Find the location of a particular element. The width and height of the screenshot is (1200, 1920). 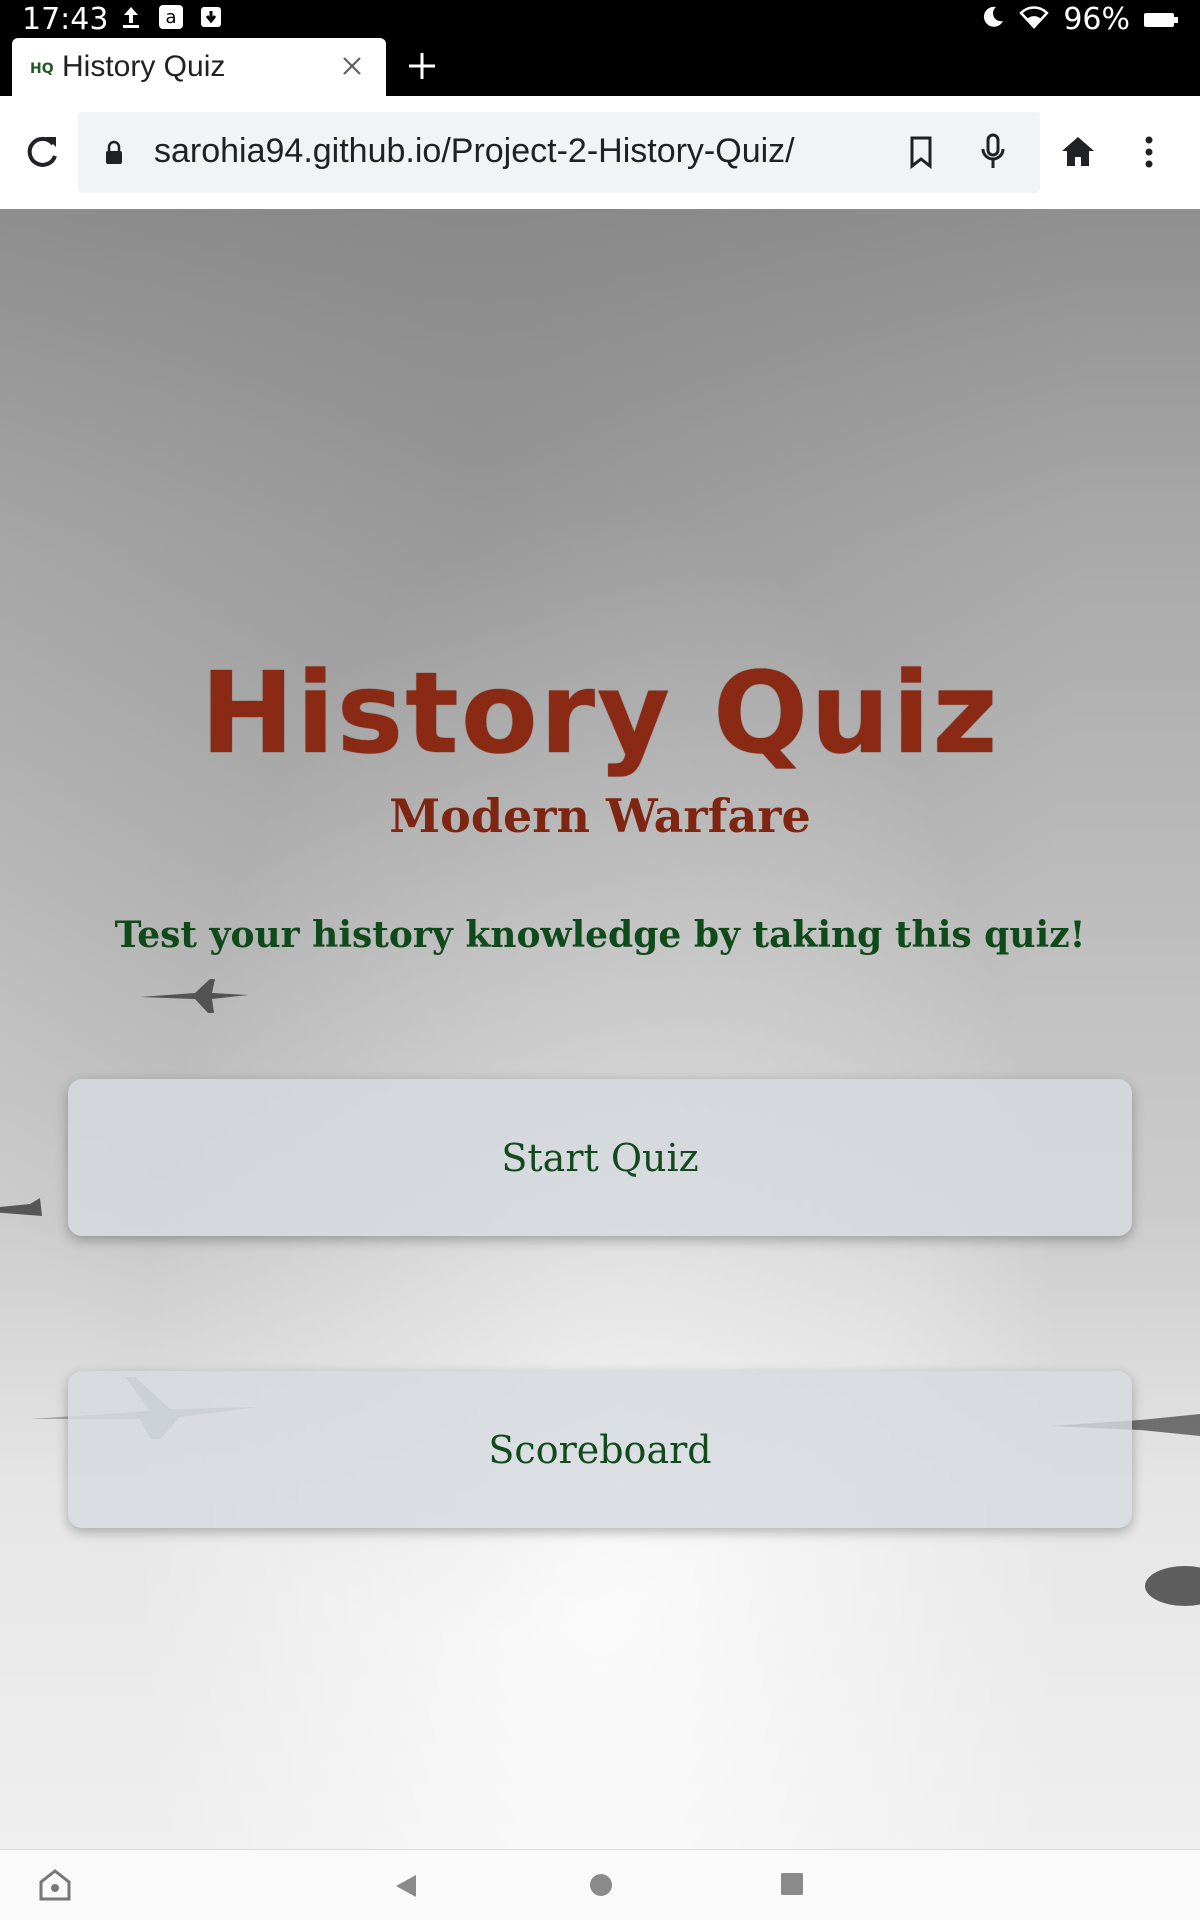

wifi-icon is located at coordinates (1034, 19).